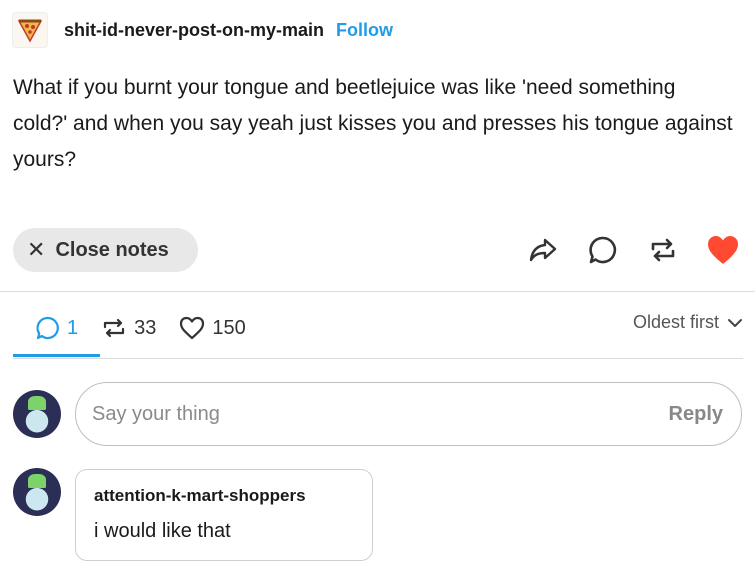 The image size is (755, 579). Describe the element at coordinates (56, 355) in the screenshot. I see `active-tab-indicator` at that location.